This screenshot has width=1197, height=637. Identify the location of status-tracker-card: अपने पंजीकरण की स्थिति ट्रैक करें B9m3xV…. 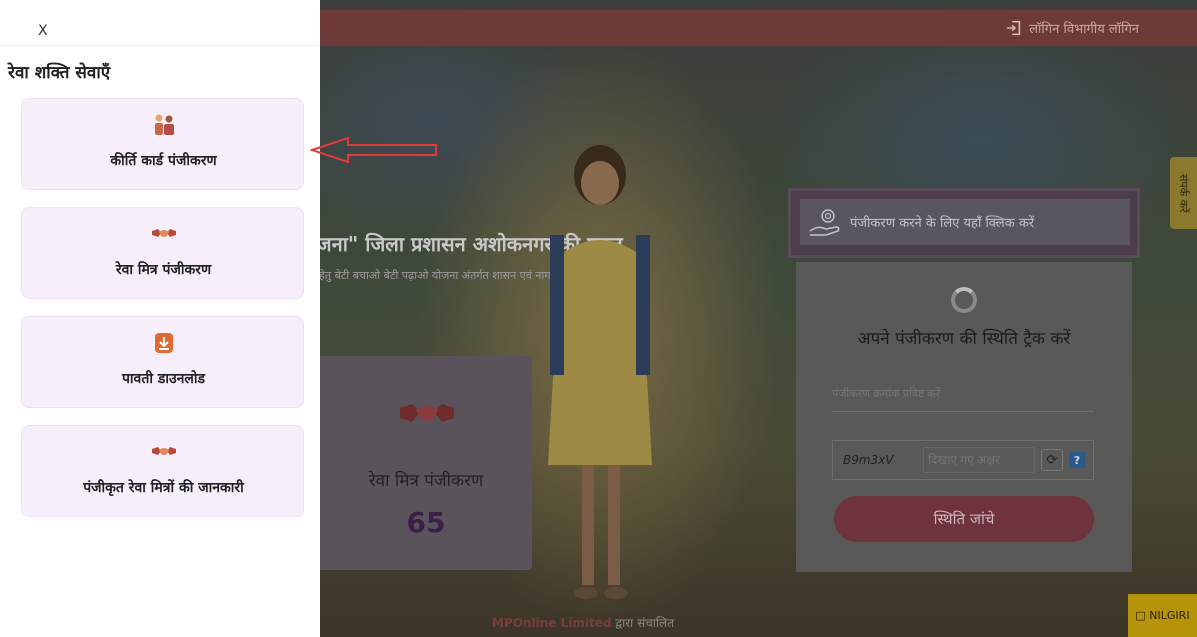
(964, 417).